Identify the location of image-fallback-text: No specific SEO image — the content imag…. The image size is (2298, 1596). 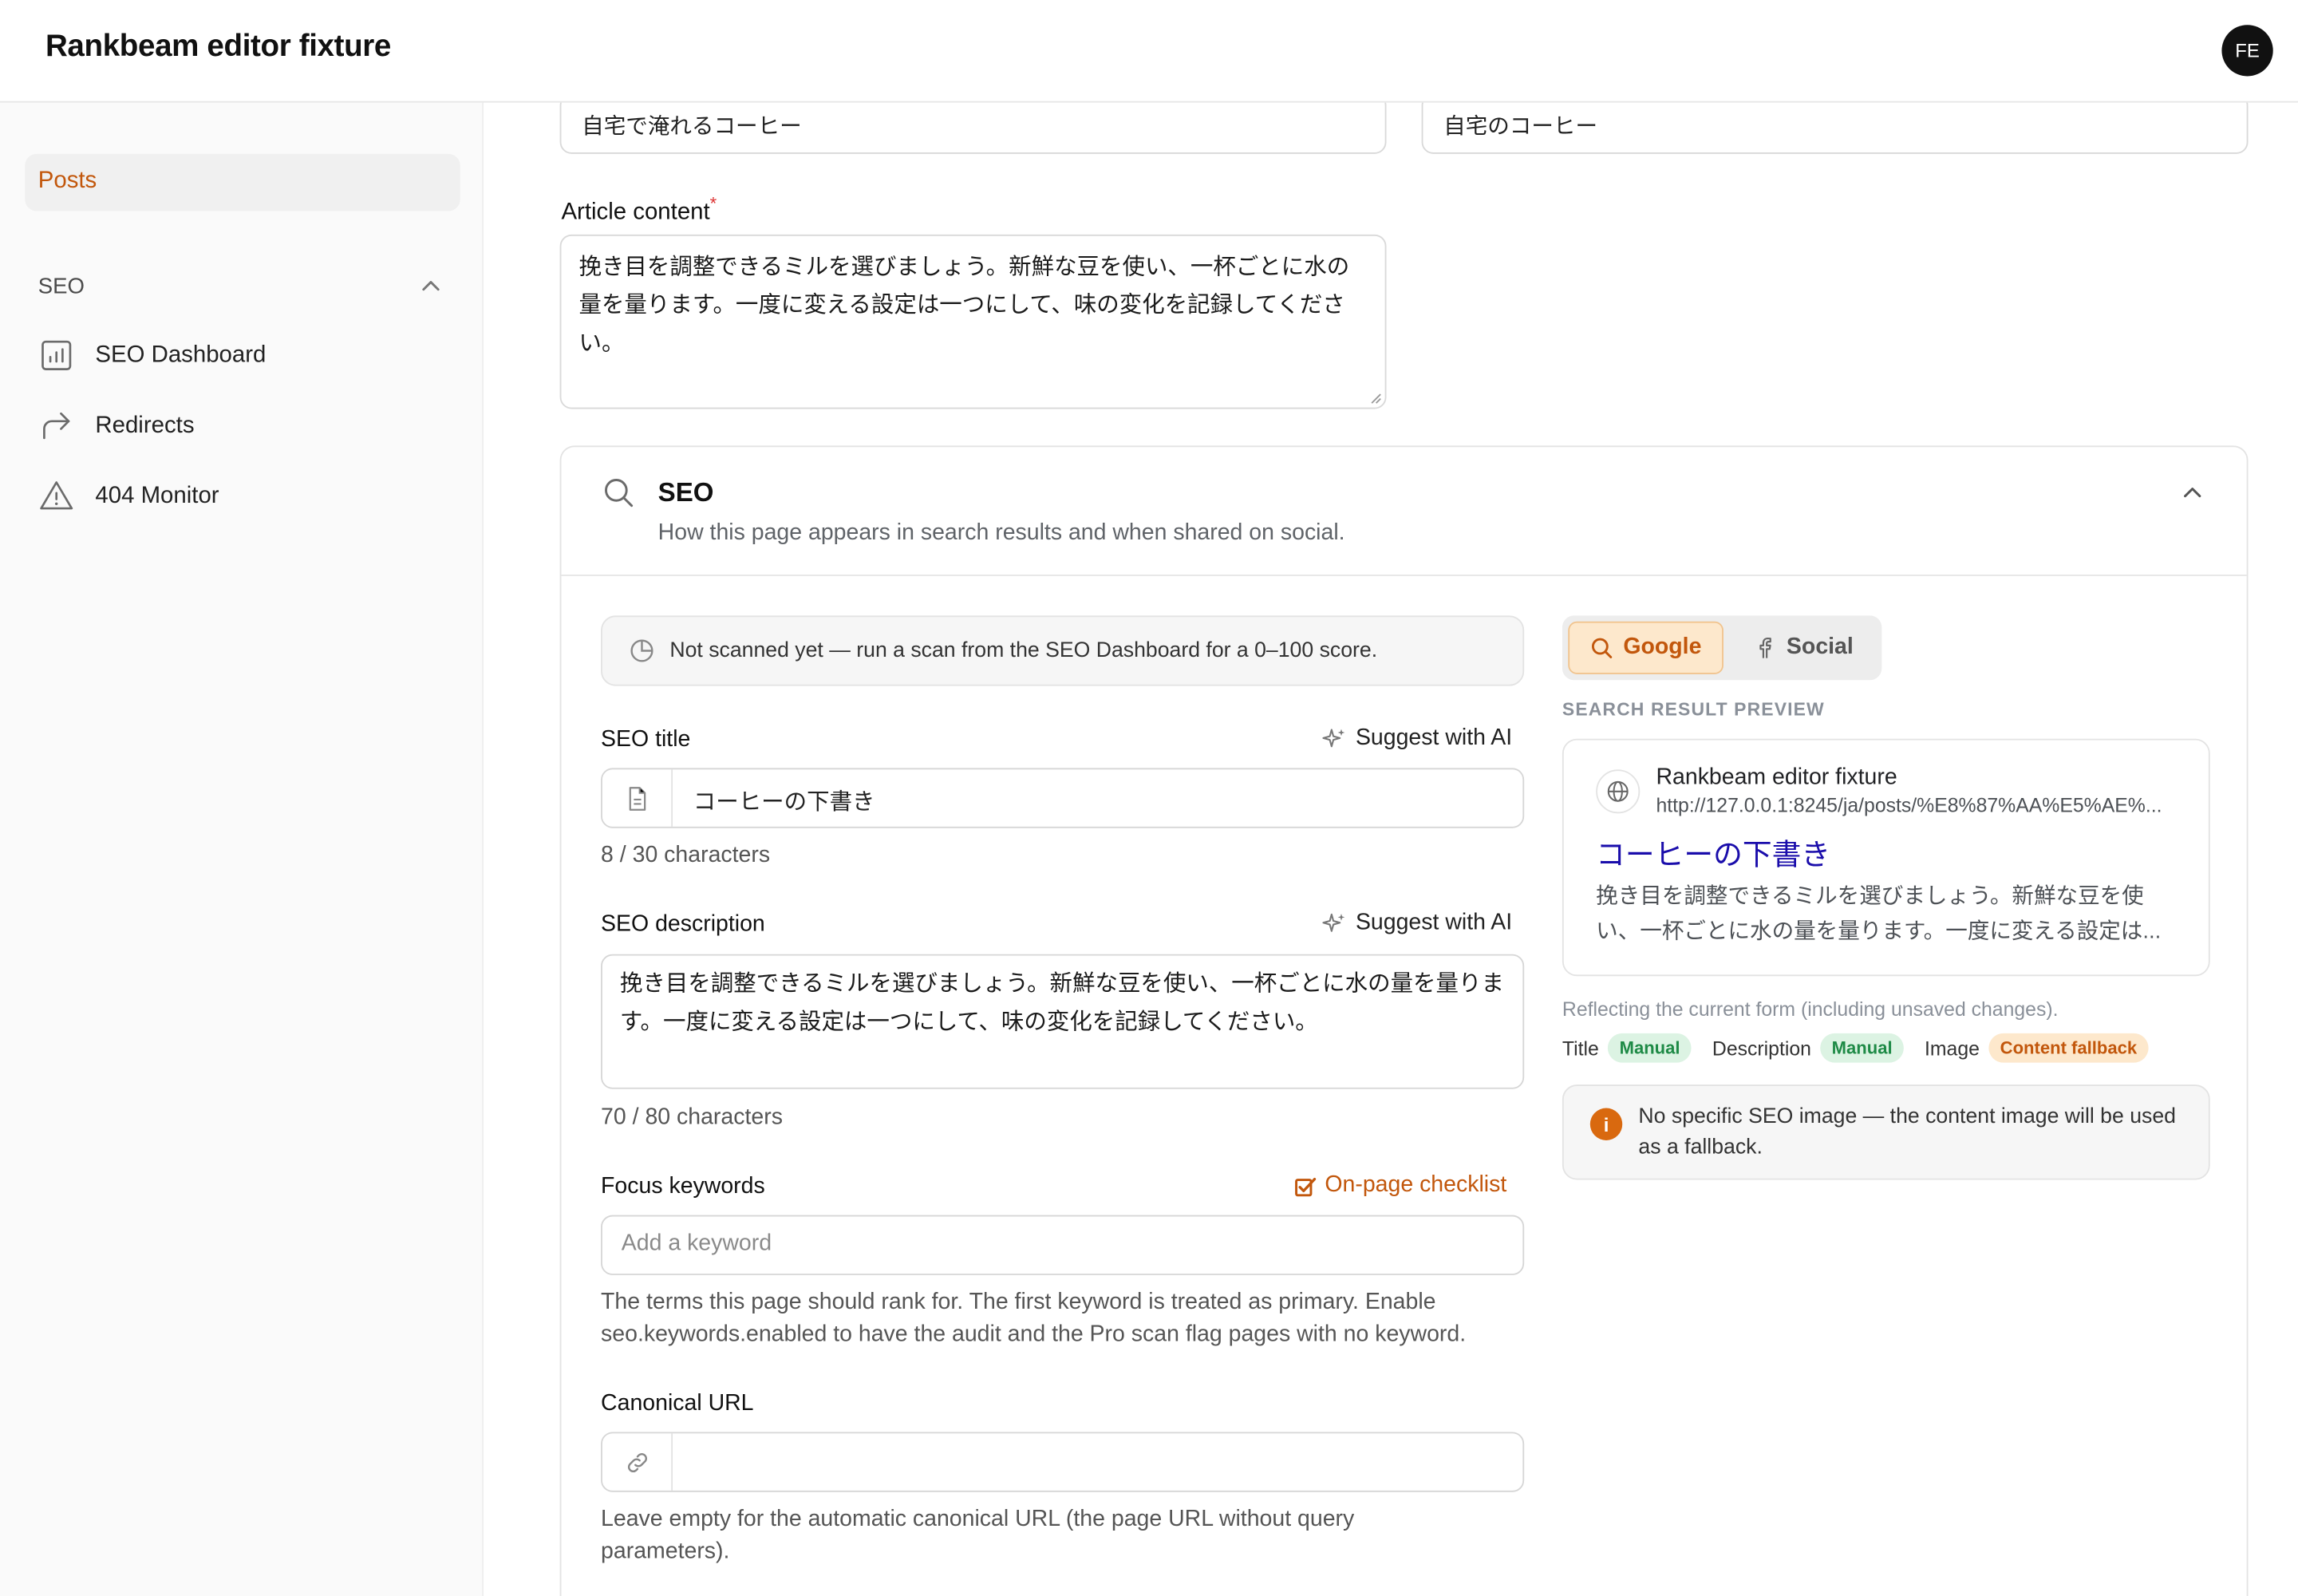
(1907, 1131).